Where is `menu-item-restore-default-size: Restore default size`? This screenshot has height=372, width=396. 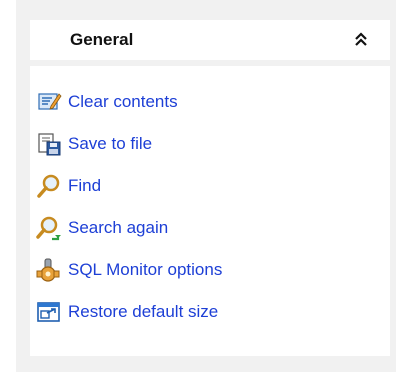 menu-item-restore-default-size: Restore default size is located at coordinates (127, 312).